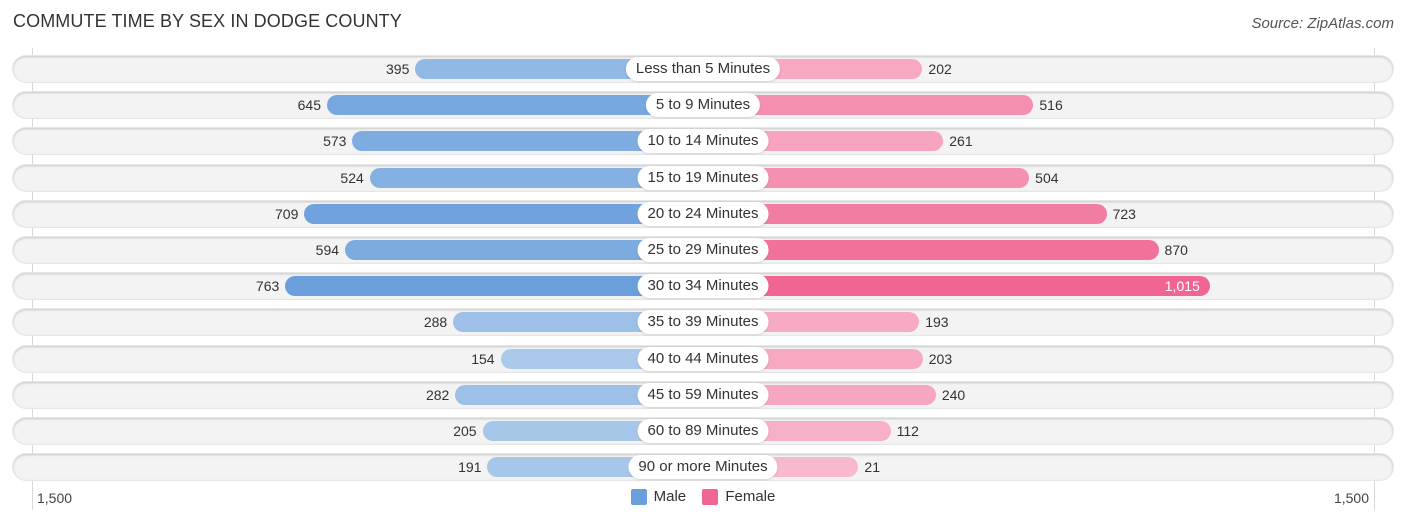 The width and height of the screenshot is (1406, 523). Describe the element at coordinates (703, 250) in the screenshot. I see `category-label: 25 to 29 Minutes` at that location.